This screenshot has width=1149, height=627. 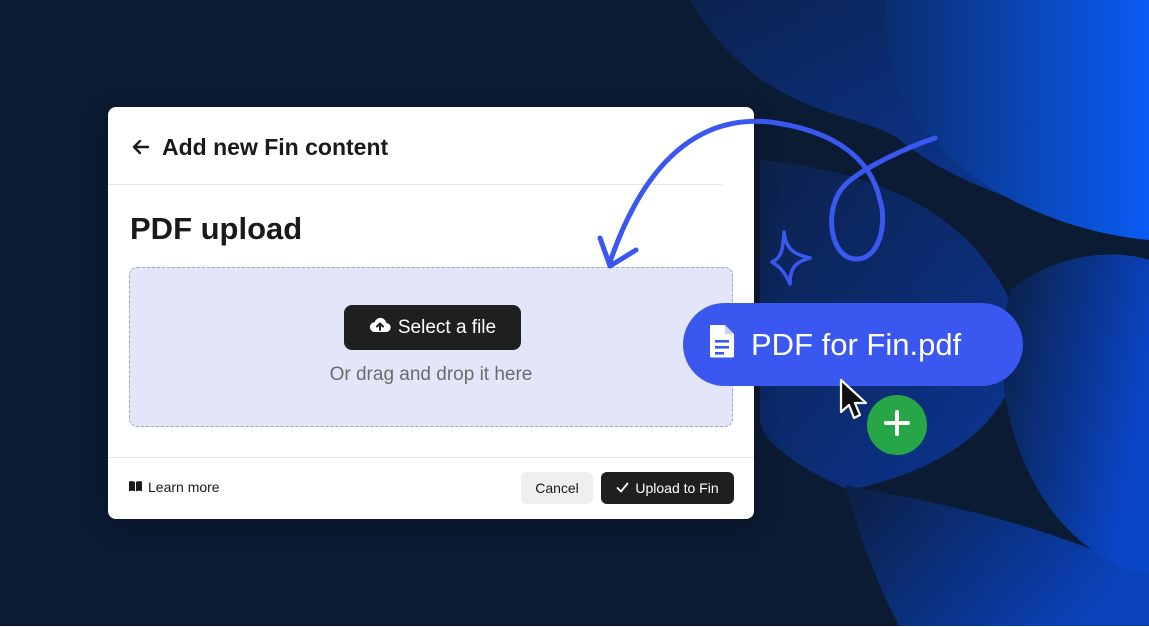 I want to click on section-title: PDF upload, so click(x=216, y=228).